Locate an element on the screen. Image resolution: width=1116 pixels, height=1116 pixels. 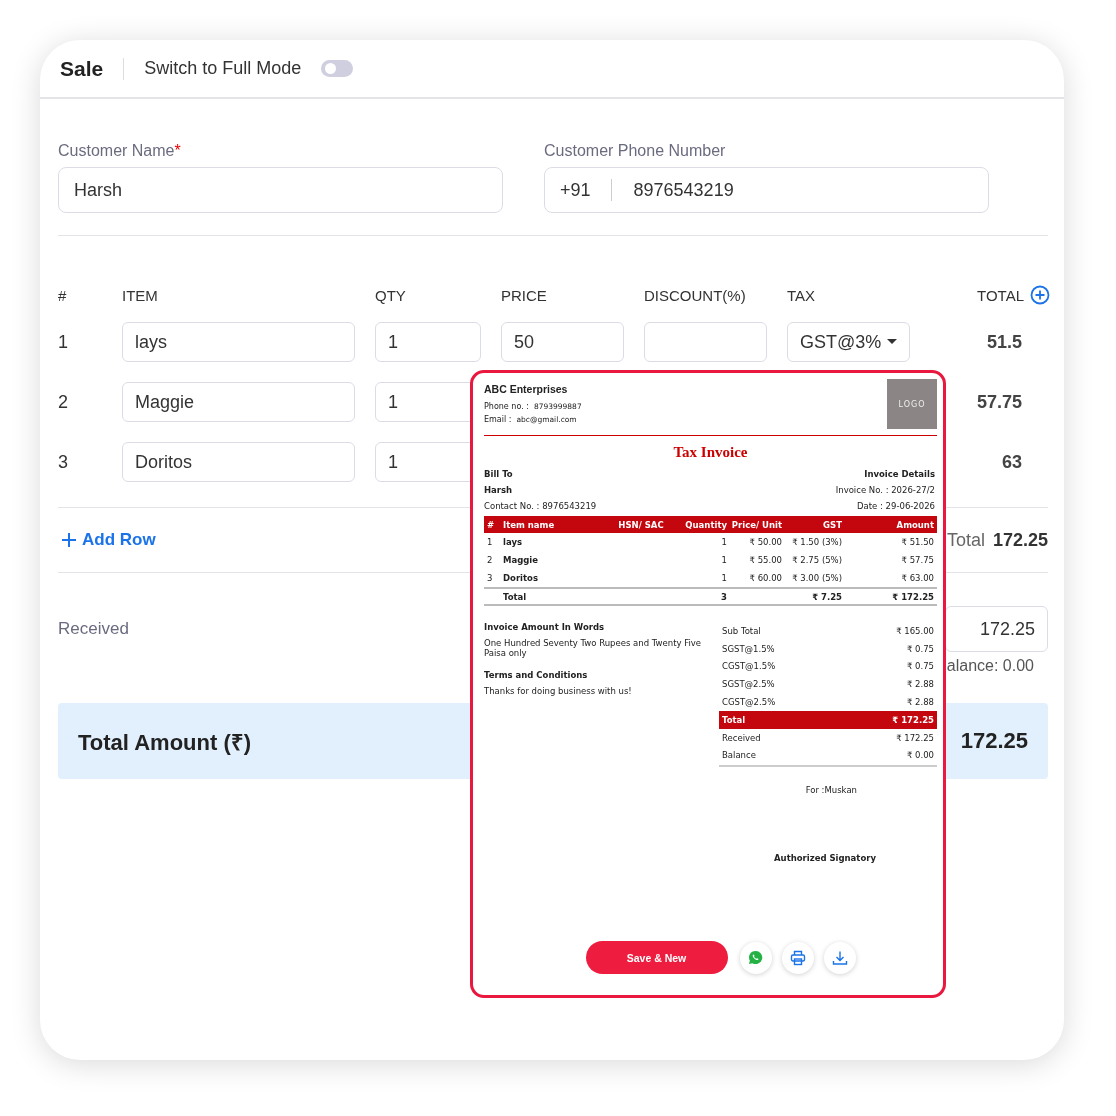
add-row-button: Add Row is located at coordinates (109, 540).